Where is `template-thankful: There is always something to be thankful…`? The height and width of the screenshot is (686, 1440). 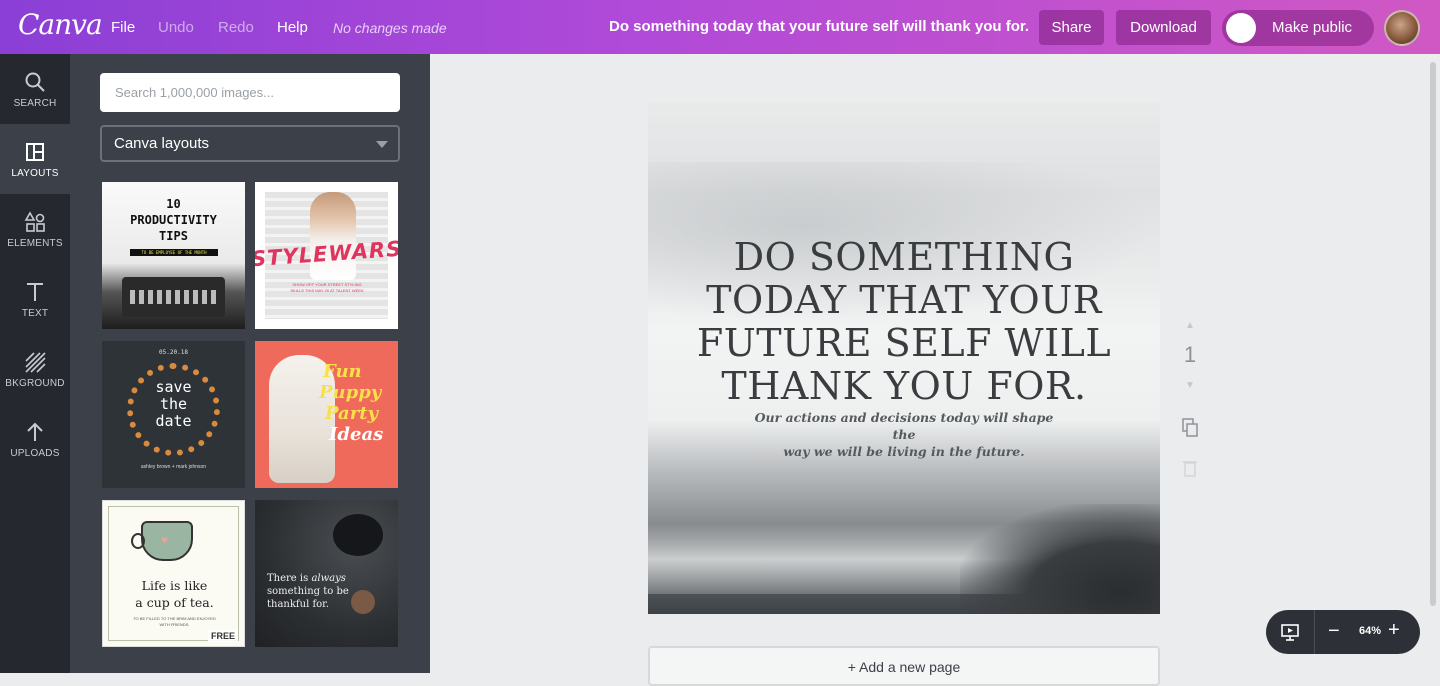
template-thankful: There is always something to be thankful… is located at coordinates (326, 573).